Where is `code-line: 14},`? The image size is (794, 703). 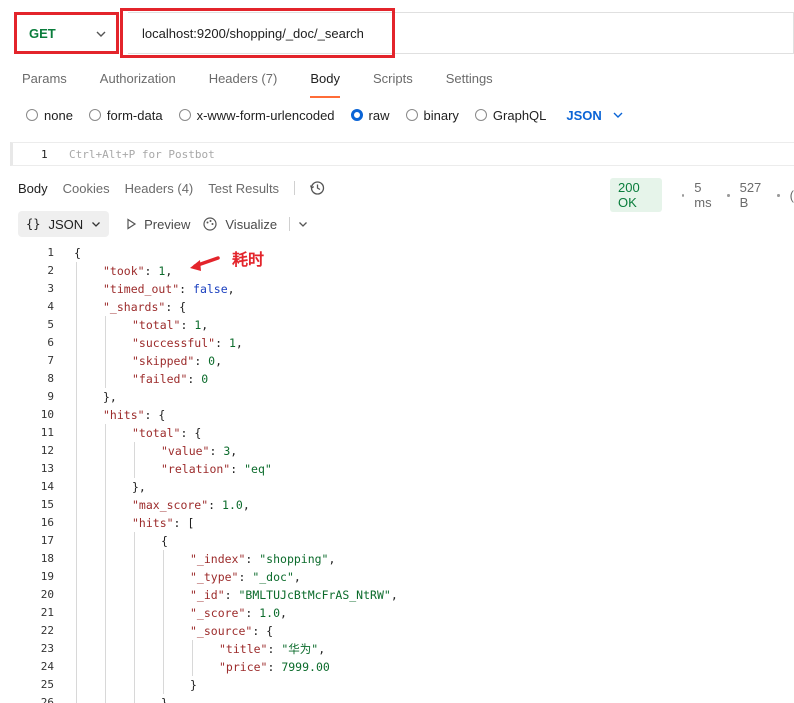 code-line: 14}, is located at coordinates (397, 487).